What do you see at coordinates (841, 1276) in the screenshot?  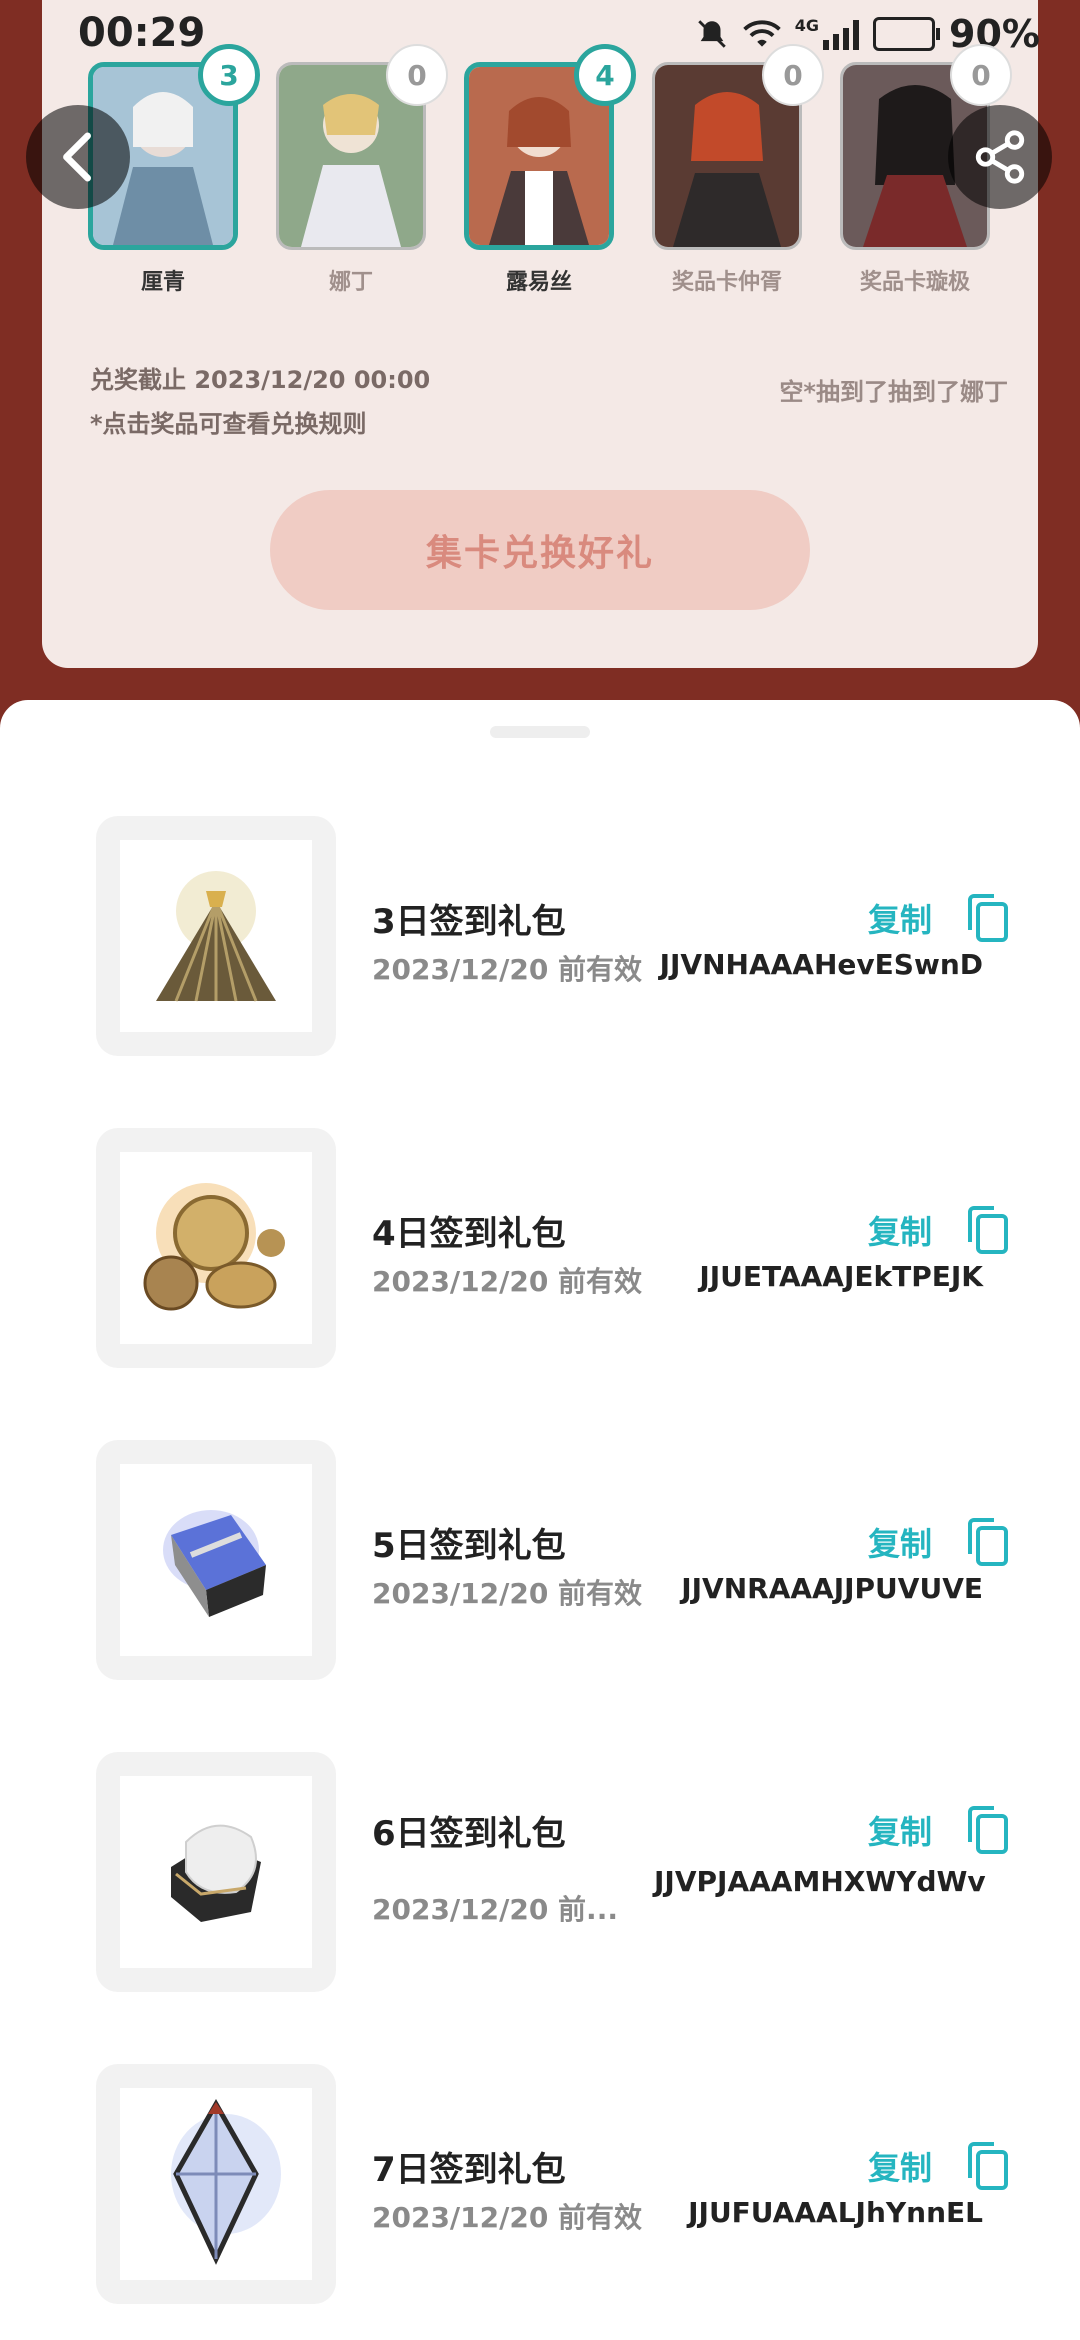 I see `gift-code: JJUETAAAJEkTPEJK` at bounding box center [841, 1276].